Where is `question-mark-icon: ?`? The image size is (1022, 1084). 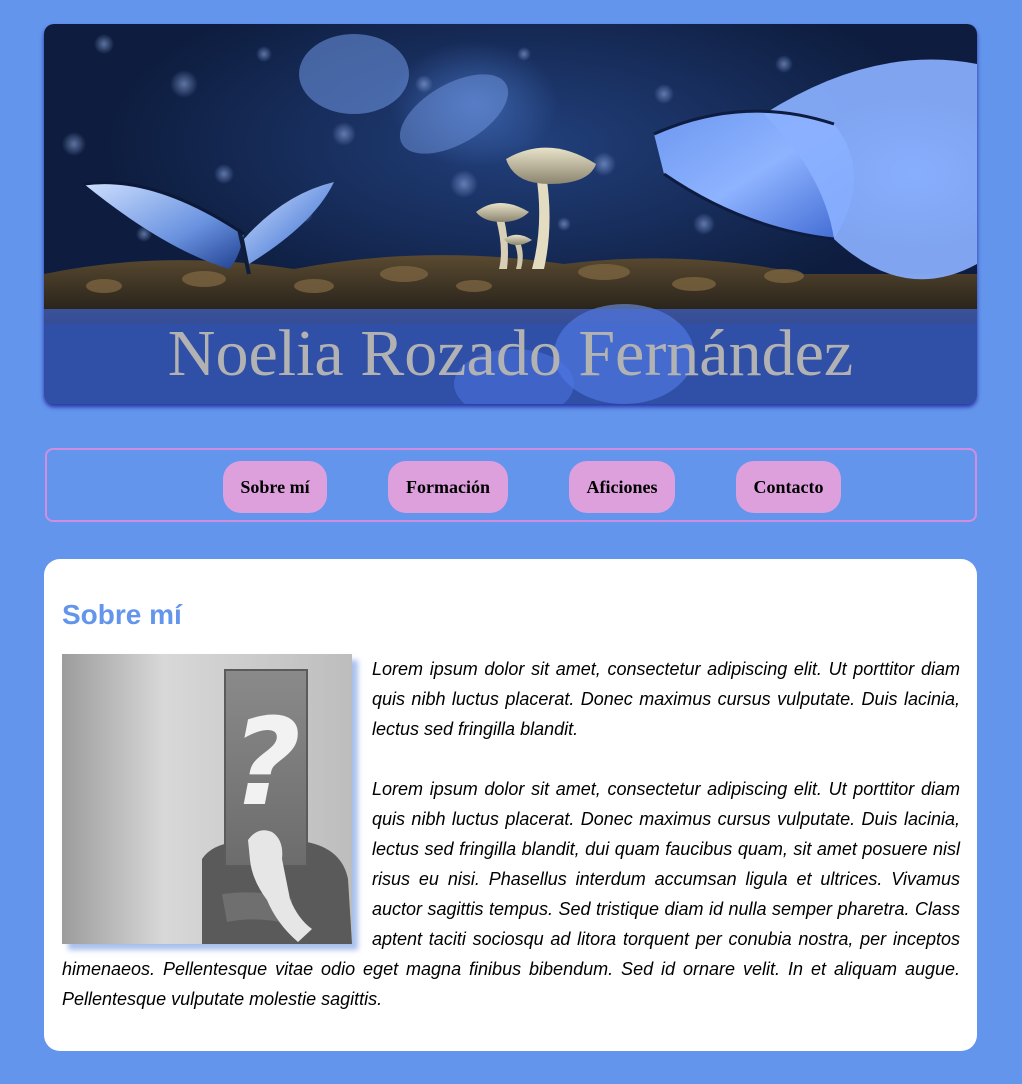 question-mark-icon: ? is located at coordinates (266, 763).